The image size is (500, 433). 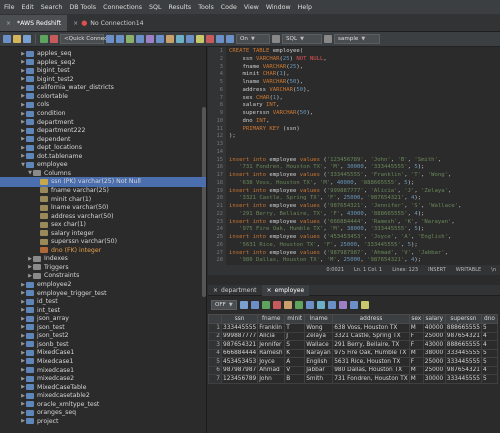 What do you see at coordinates (54, 39) in the screenshot?
I see `disconnect-icon` at bounding box center [54, 39].